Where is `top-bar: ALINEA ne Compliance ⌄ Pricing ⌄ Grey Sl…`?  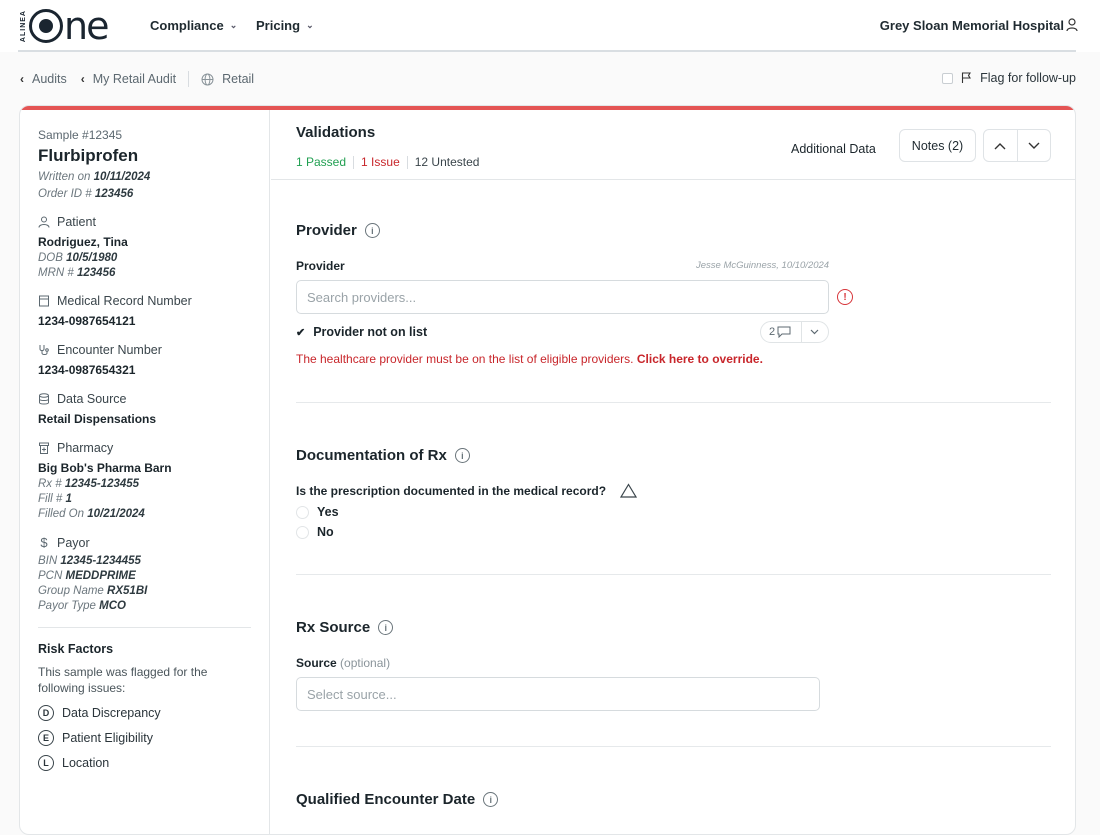
top-bar: ALINEA ne Compliance ⌄ Pricing ⌄ Grey Sl… is located at coordinates (550, 26).